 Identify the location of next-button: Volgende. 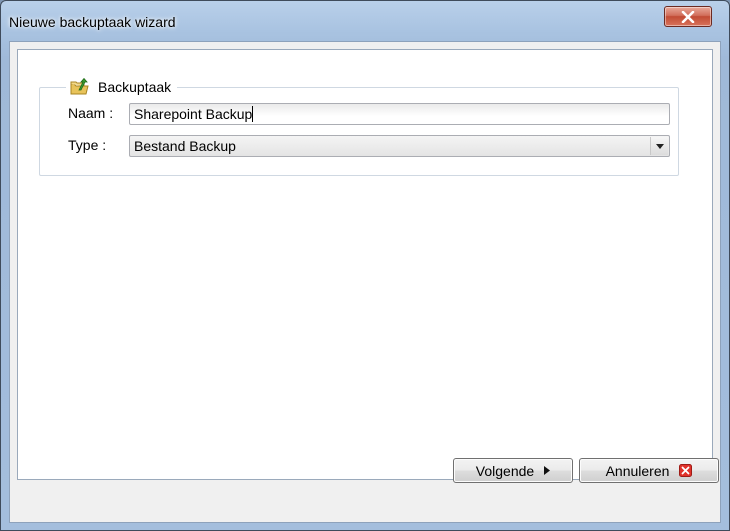
(513, 470).